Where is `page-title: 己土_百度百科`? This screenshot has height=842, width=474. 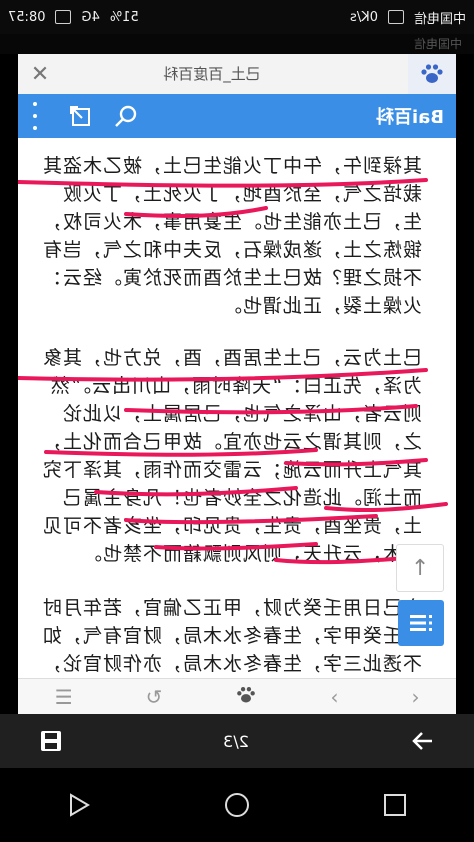 page-title: 己土_百度百科 is located at coordinates (212, 74).